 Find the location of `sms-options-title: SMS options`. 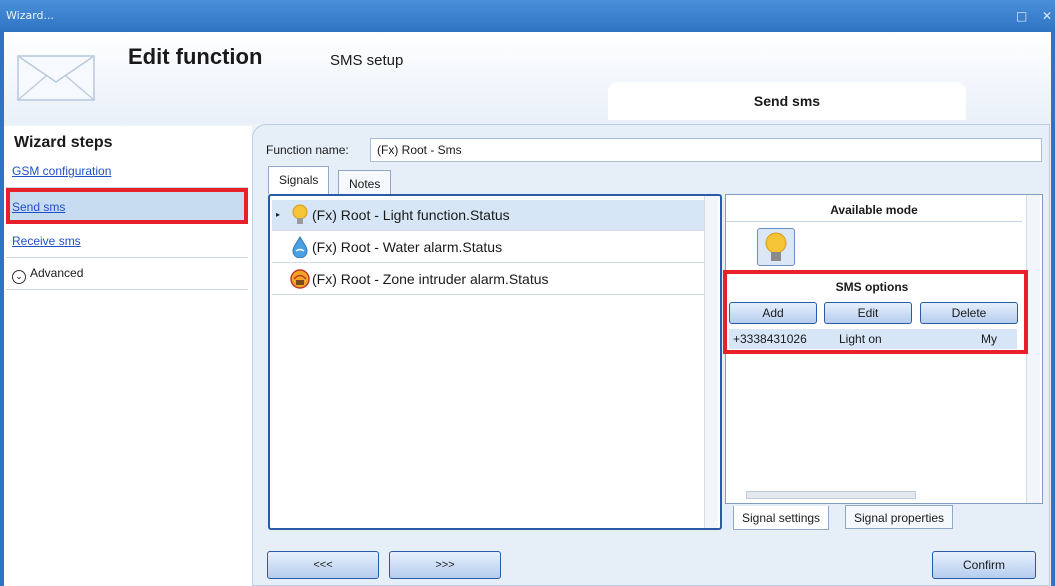

sms-options-title: SMS options is located at coordinates (872, 287).